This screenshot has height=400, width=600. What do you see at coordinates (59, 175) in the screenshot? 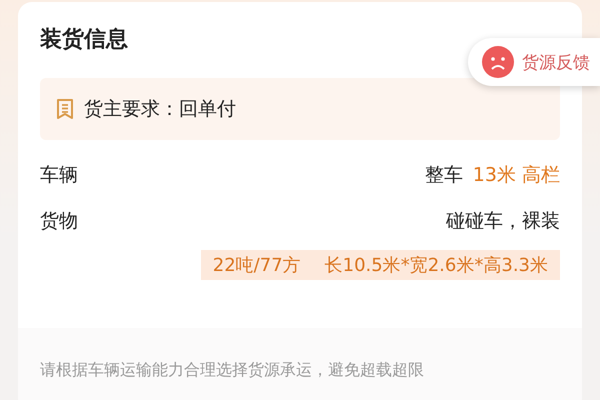
I see `row-label: 车辆` at bounding box center [59, 175].